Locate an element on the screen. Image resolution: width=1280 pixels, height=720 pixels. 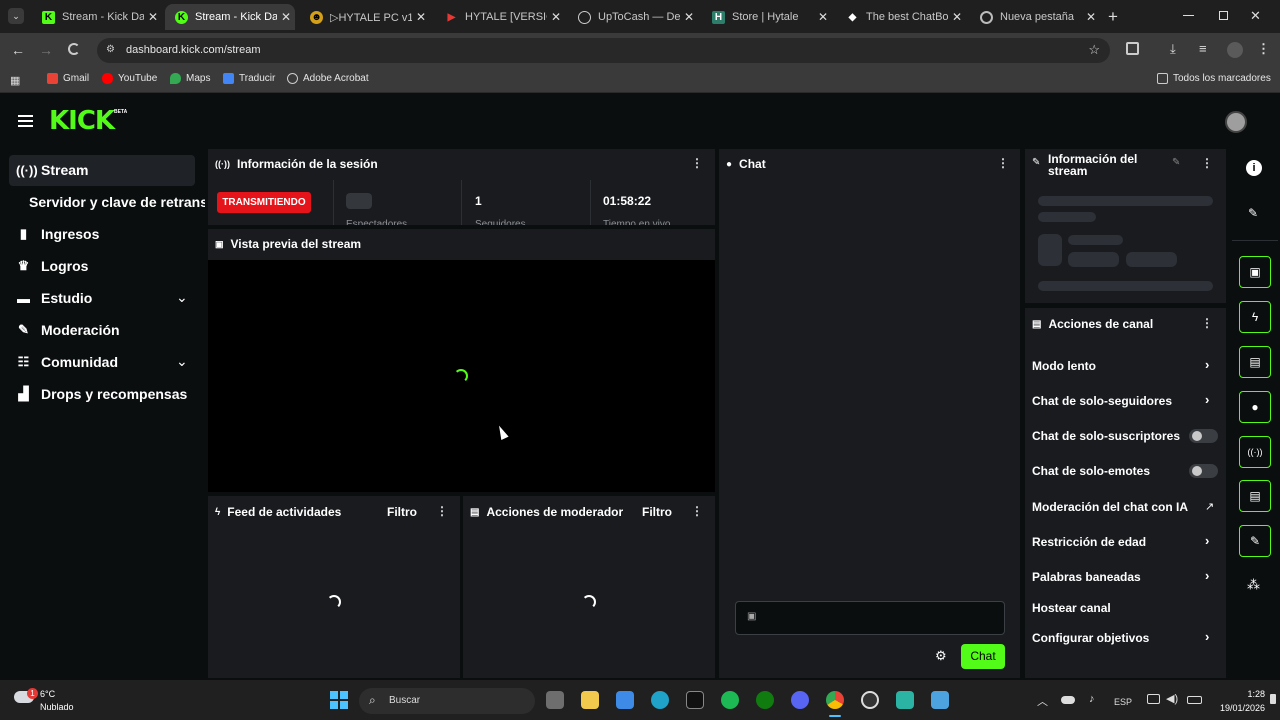
language-indicator: ESP is located at coordinates (1123, 702).